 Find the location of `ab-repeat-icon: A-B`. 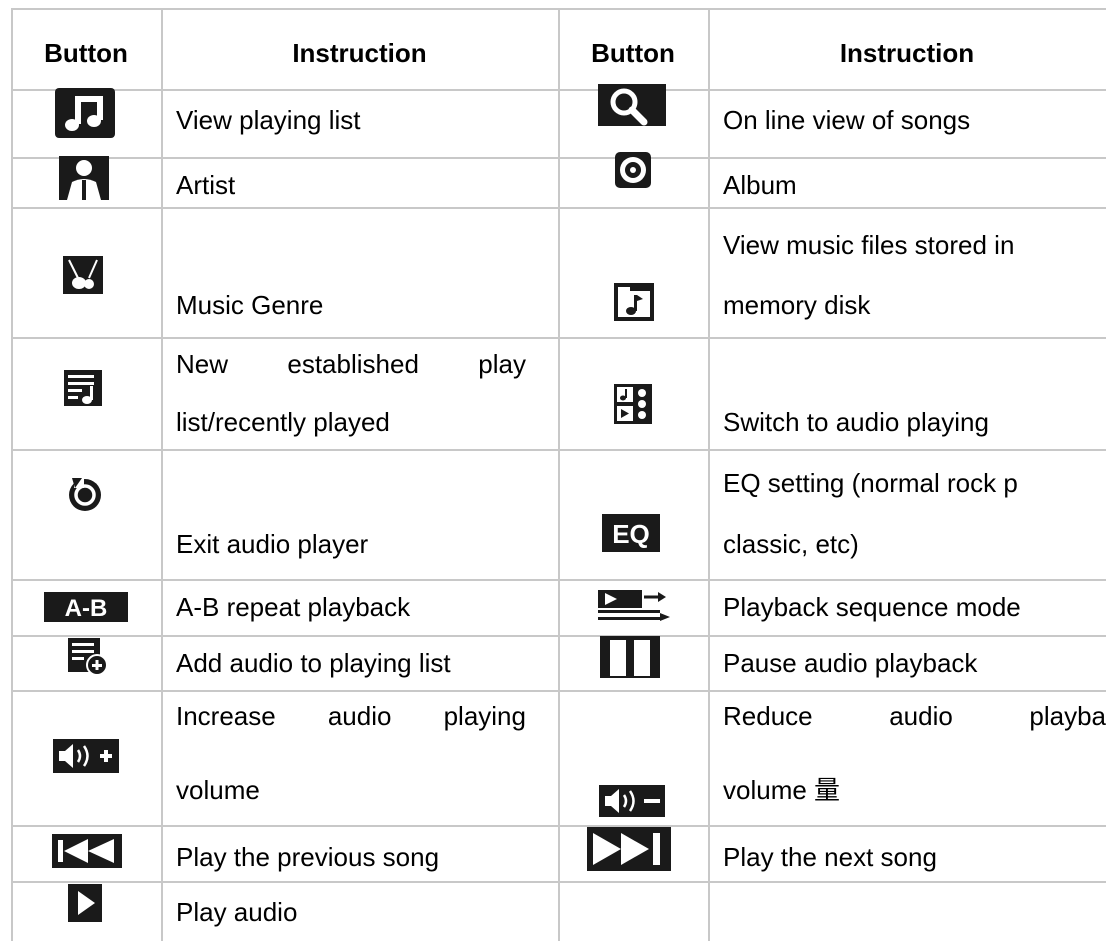

ab-repeat-icon: A-B is located at coordinates (86, 609).